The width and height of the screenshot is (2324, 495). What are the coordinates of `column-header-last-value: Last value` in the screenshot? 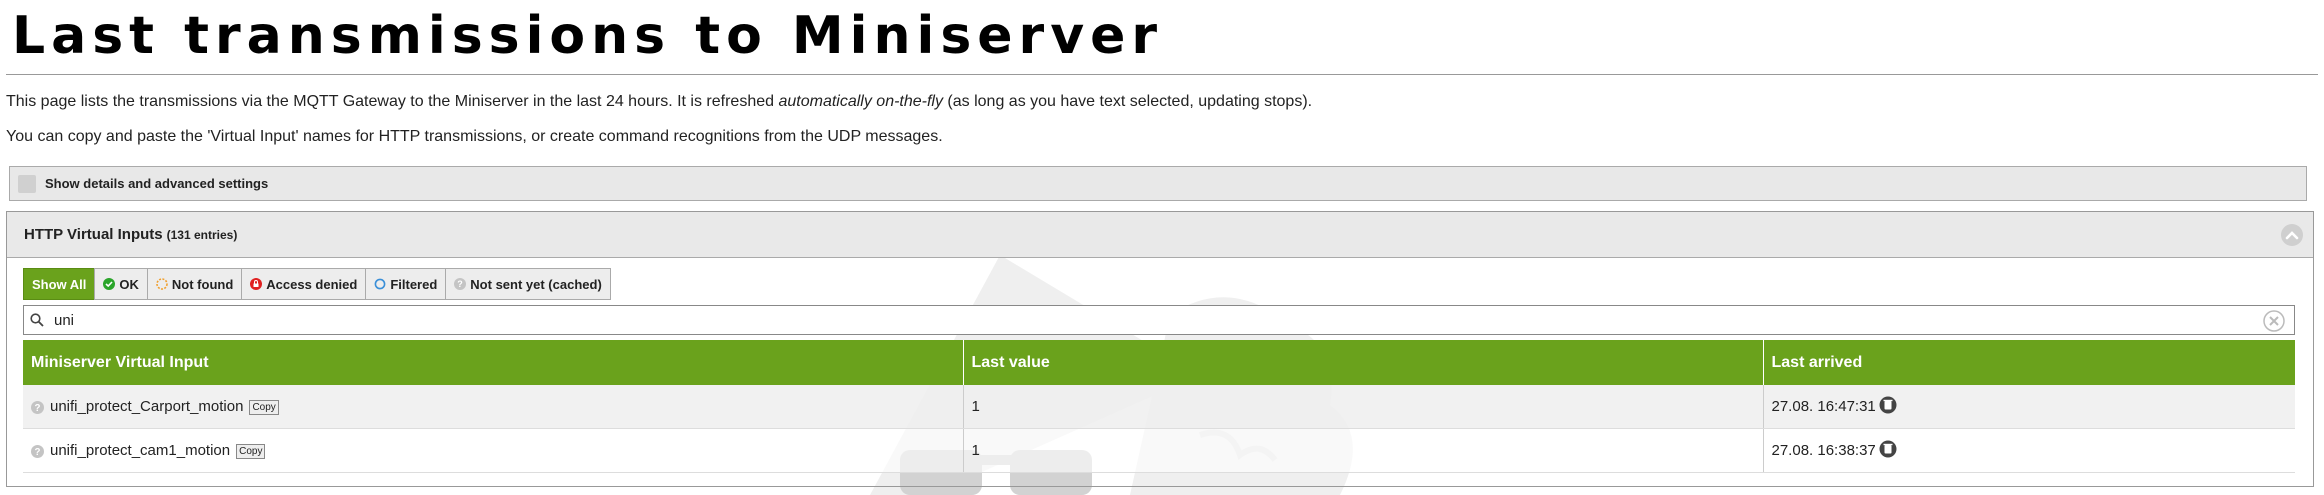 It's located at (1363, 362).